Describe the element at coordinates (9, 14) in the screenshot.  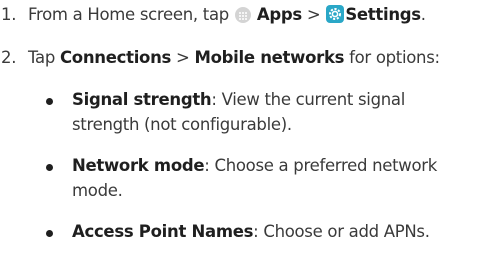
I see `step-number: 1.` at that location.